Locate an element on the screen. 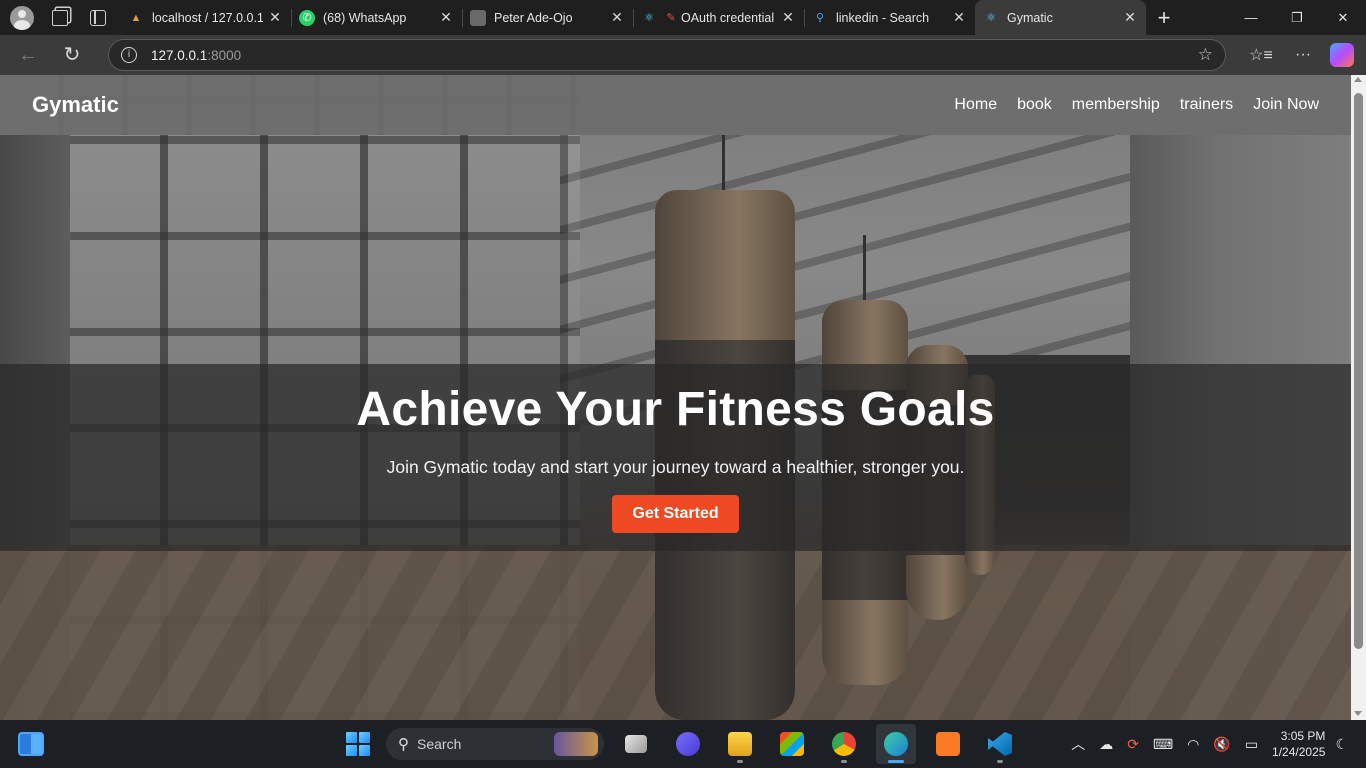 This screenshot has height=768, width=1366. edge-icon is located at coordinates (896, 744).